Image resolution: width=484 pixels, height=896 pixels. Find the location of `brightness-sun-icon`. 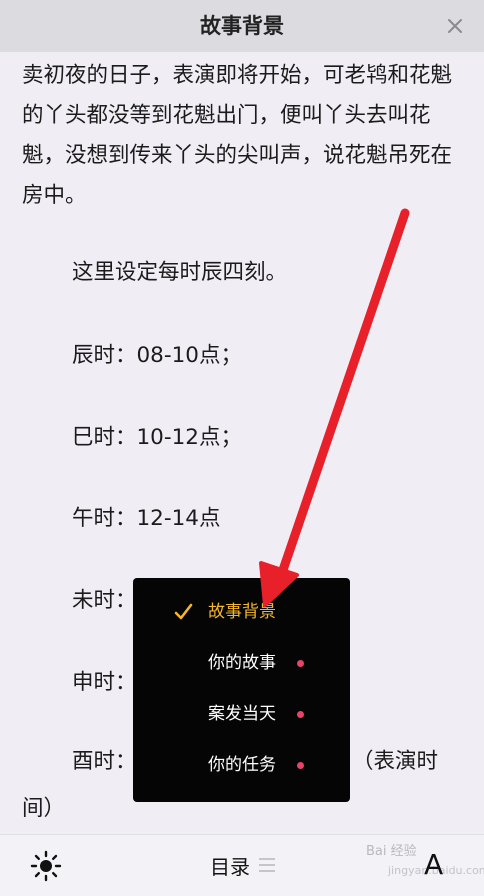

brightness-sun-icon is located at coordinates (46, 866).